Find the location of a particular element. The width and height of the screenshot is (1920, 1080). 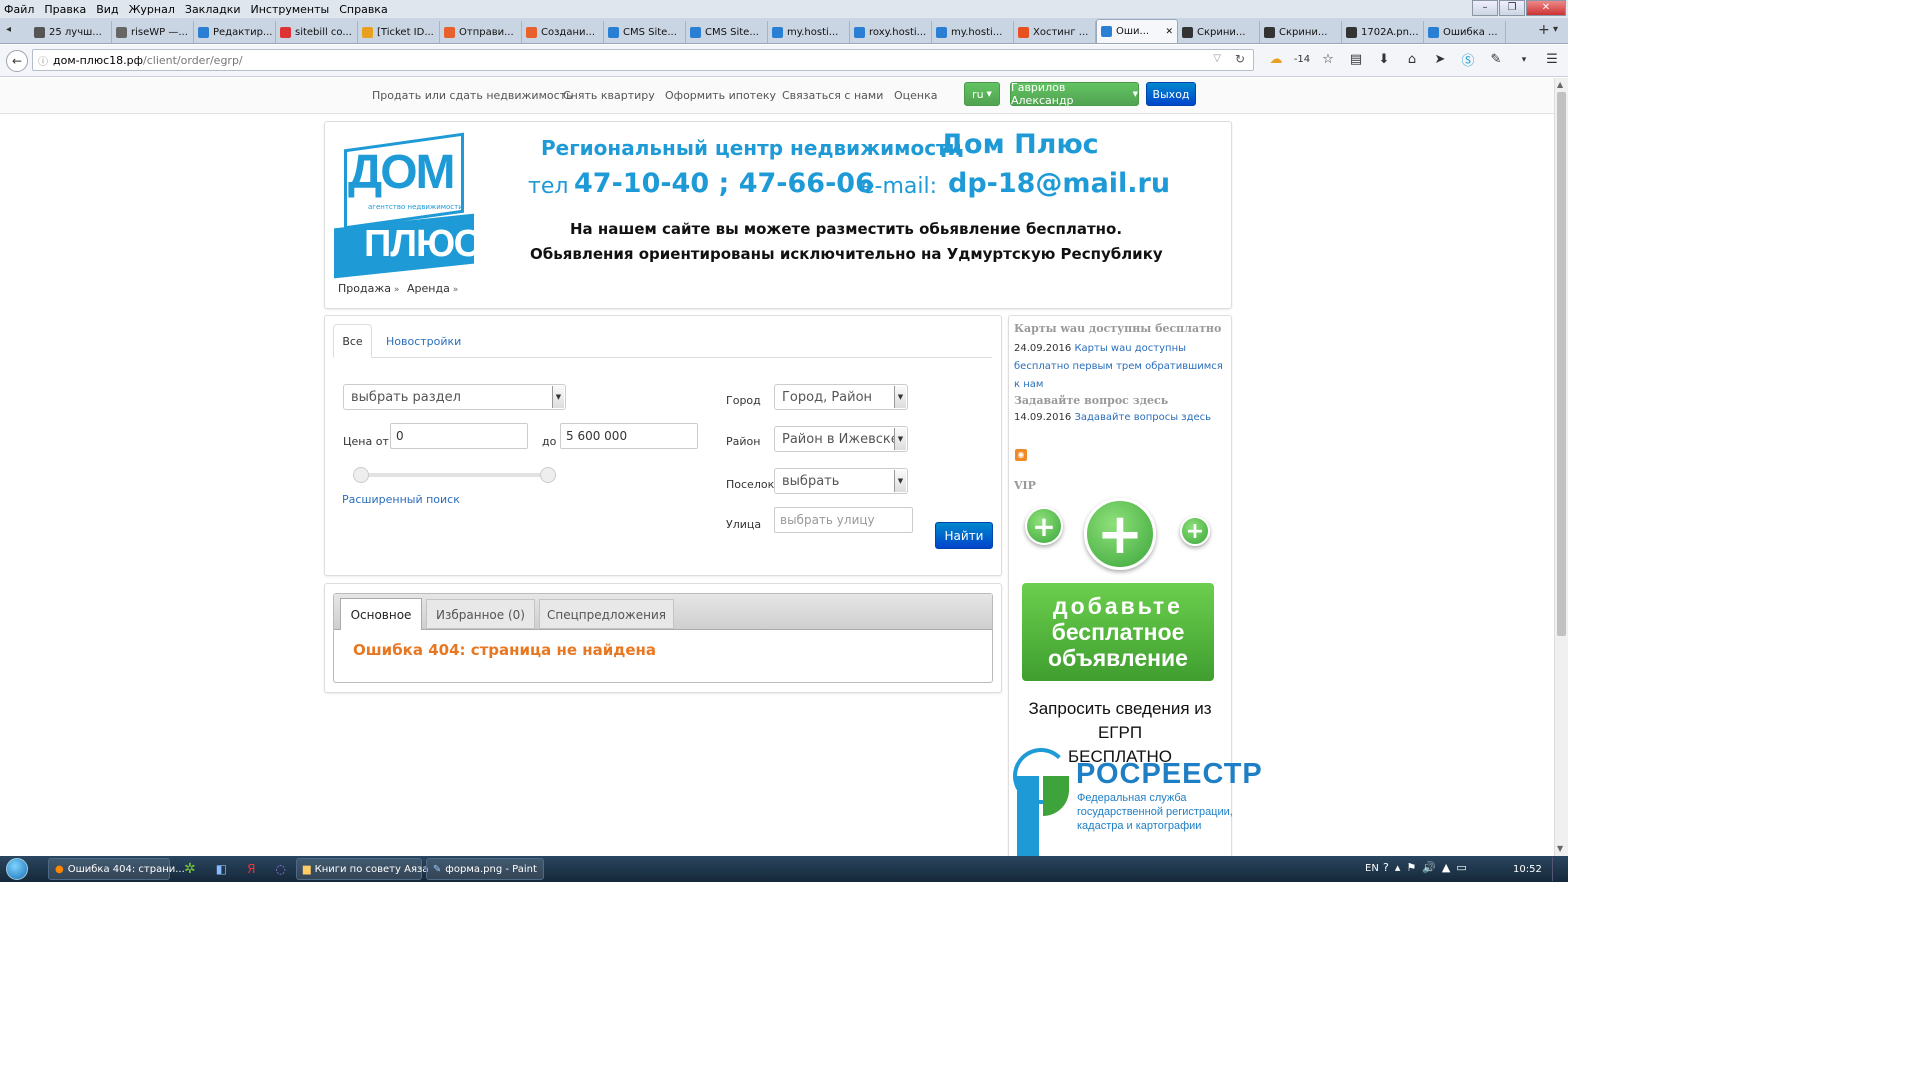

close-window-button: ✕ is located at coordinates (1546, 8).